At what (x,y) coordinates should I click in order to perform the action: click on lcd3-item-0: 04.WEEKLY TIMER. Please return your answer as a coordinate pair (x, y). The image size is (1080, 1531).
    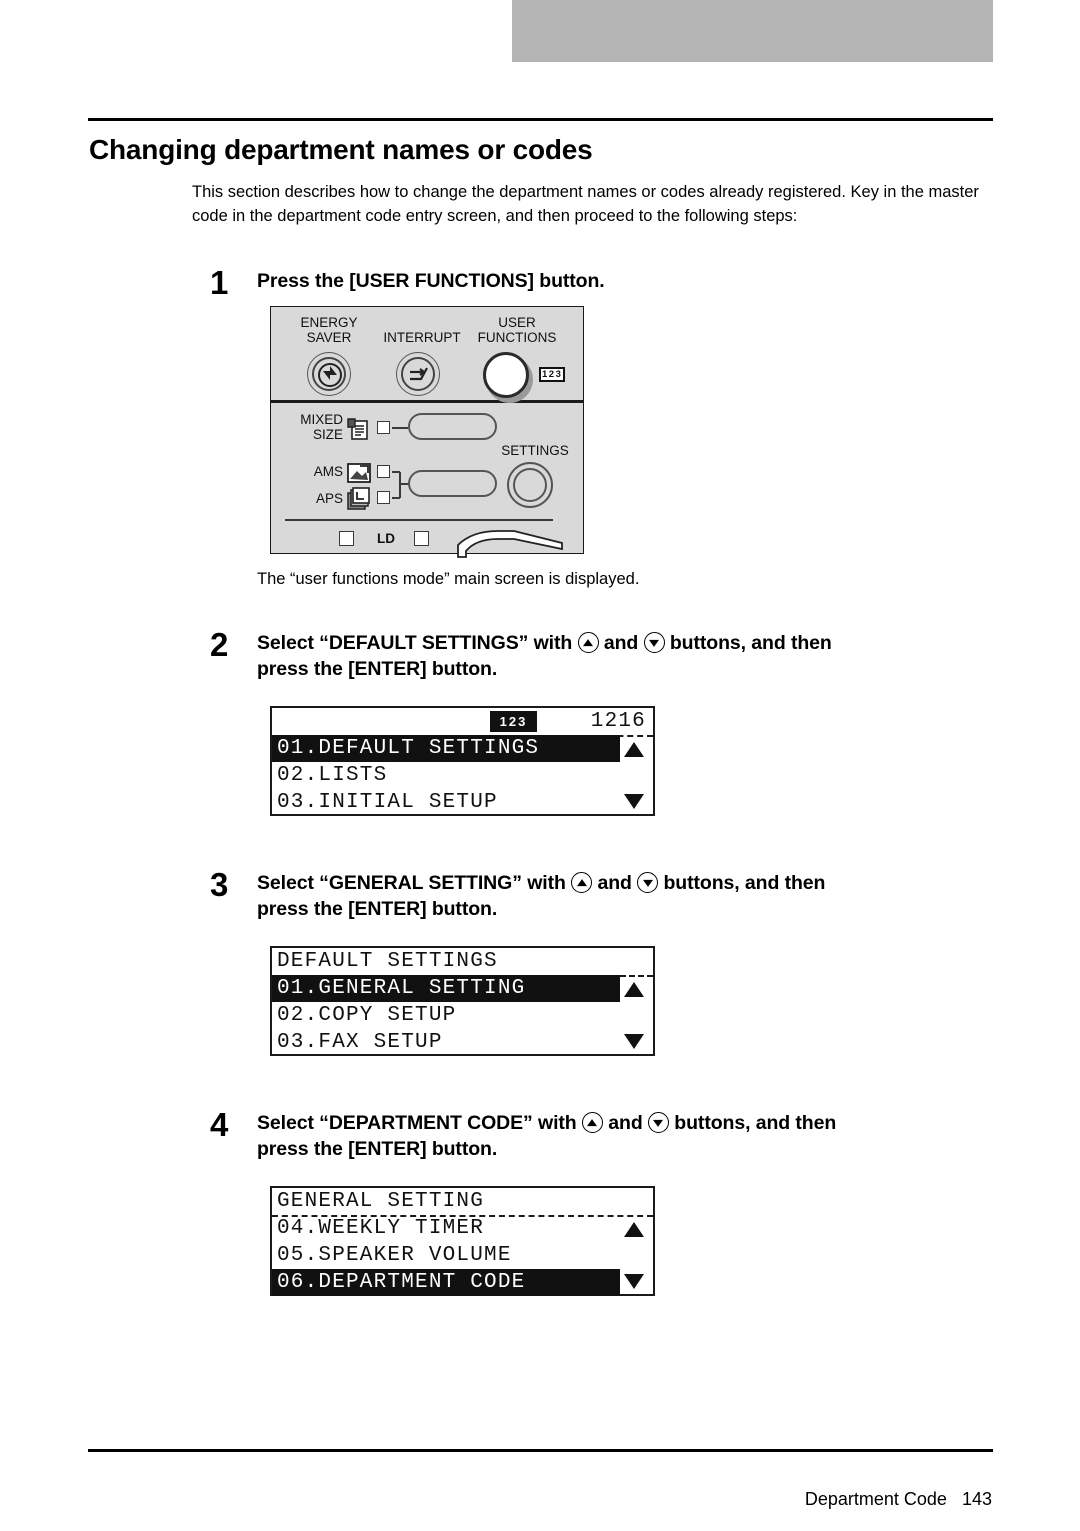
    Looking at the image, I should click on (462, 1228).